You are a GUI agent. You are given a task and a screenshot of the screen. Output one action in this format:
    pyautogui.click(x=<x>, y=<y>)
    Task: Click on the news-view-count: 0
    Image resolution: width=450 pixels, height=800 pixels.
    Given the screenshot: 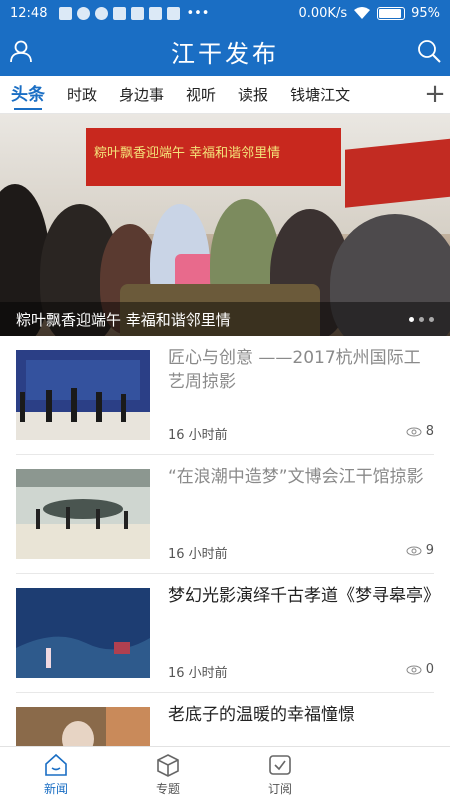 What is the action you would take?
    pyautogui.click(x=429, y=669)
    